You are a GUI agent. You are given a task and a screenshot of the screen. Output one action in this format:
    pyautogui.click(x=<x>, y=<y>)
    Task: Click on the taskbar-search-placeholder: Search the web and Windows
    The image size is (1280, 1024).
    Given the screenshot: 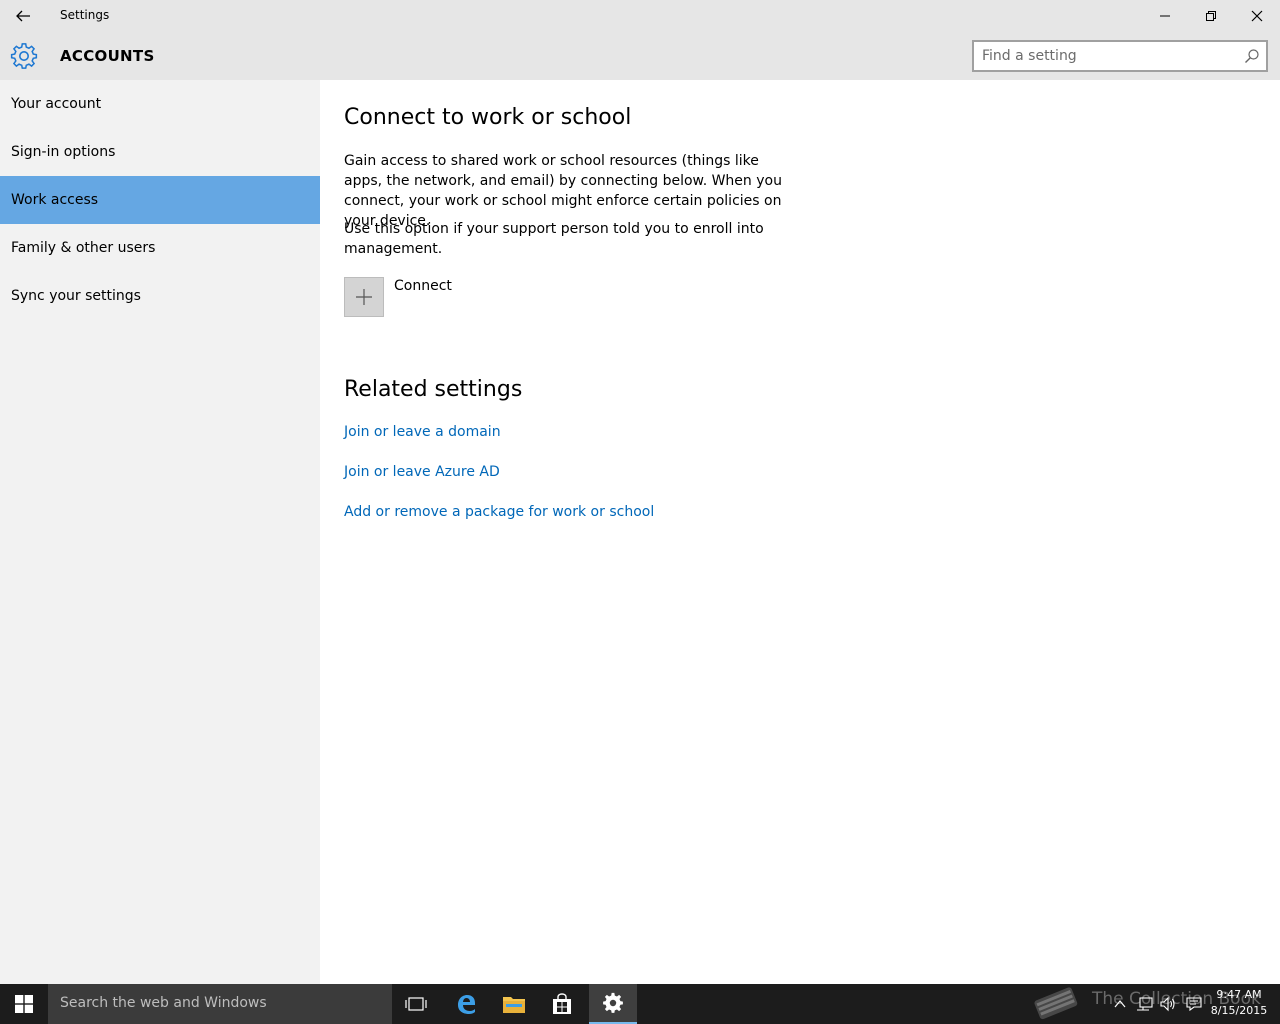 What is the action you would take?
    pyautogui.click(x=163, y=1003)
    